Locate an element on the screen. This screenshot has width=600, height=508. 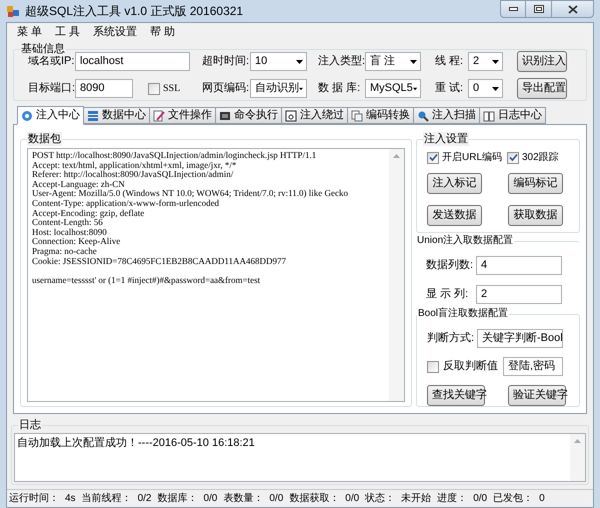
maximize-button is located at coordinates (538, 9).